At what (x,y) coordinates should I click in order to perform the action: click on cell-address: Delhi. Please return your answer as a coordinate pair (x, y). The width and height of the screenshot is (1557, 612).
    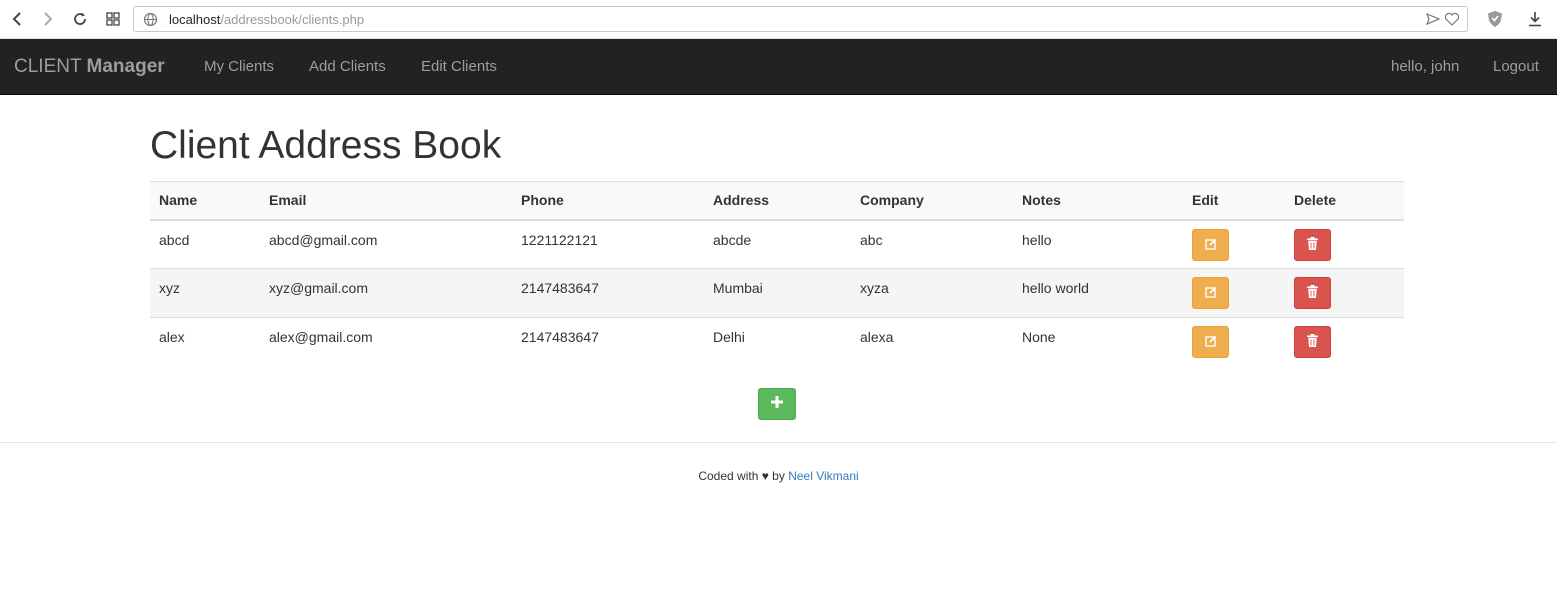
    Looking at the image, I should click on (777, 342).